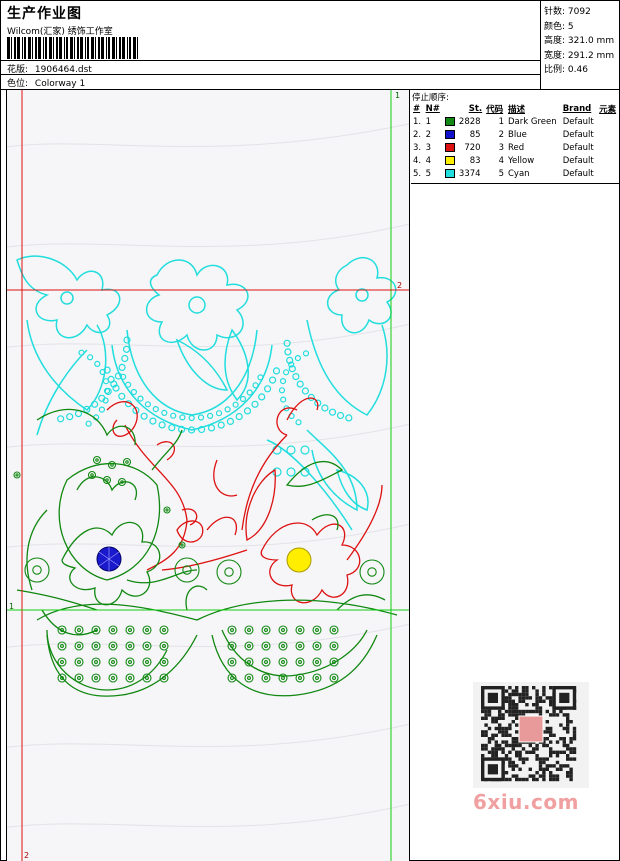  I want to click on row-code: 4, so click(501, 160).